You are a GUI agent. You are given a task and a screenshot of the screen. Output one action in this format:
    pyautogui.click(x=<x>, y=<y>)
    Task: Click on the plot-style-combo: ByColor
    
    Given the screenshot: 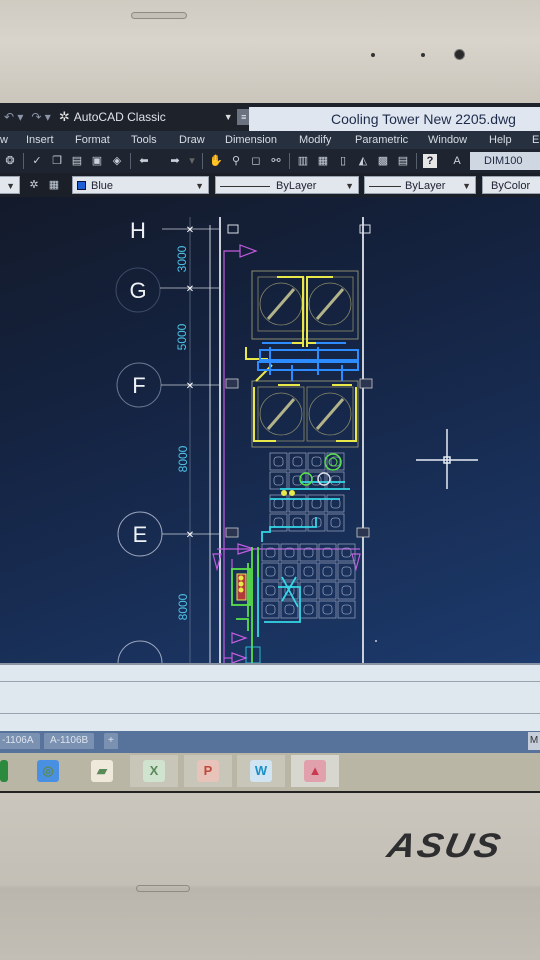 What is the action you would take?
    pyautogui.click(x=511, y=185)
    